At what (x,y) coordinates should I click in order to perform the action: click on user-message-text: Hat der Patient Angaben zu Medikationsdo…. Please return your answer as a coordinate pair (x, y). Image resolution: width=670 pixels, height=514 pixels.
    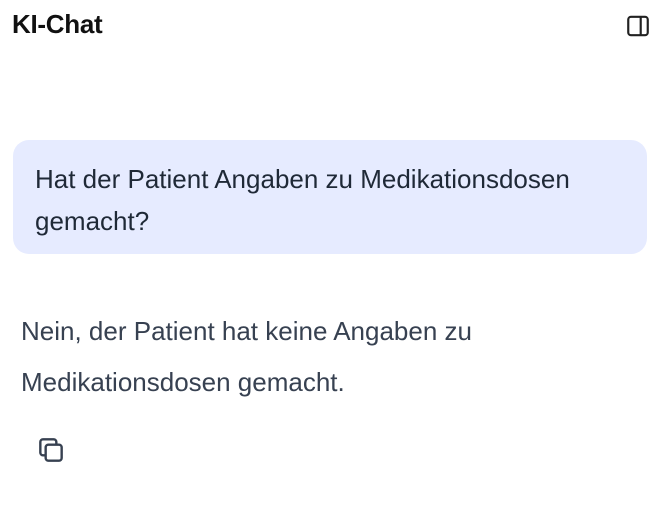
    Looking at the image, I should click on (302, 200).